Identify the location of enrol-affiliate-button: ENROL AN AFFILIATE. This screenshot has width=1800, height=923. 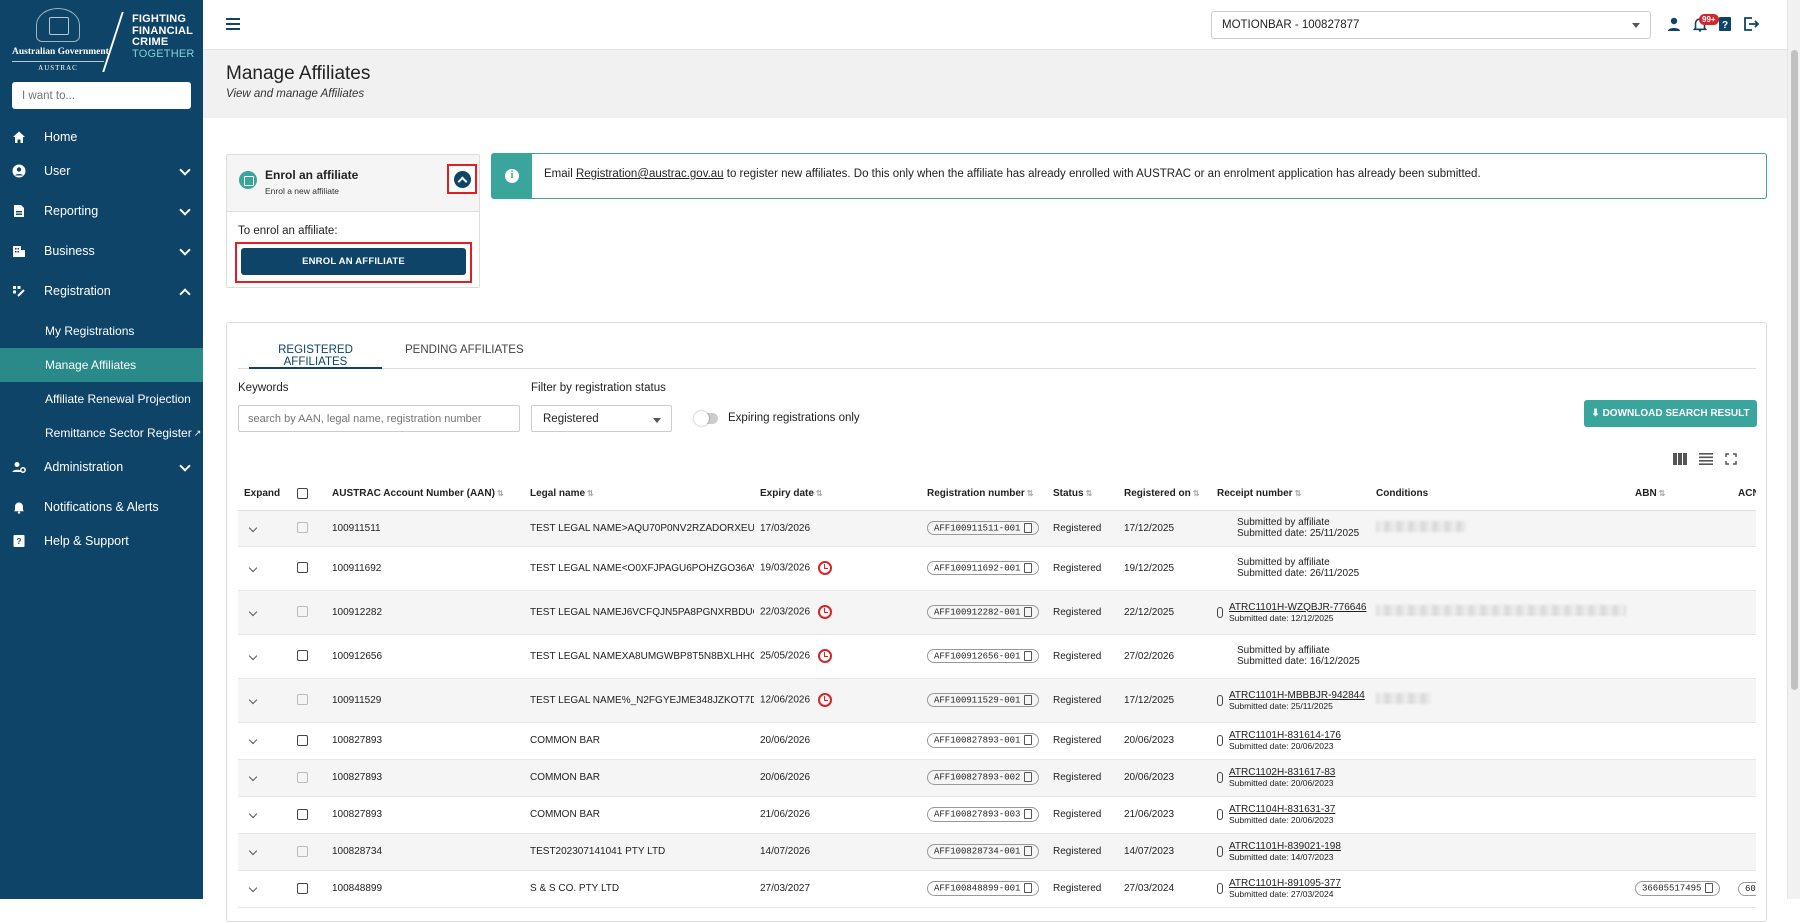
(353, 261).